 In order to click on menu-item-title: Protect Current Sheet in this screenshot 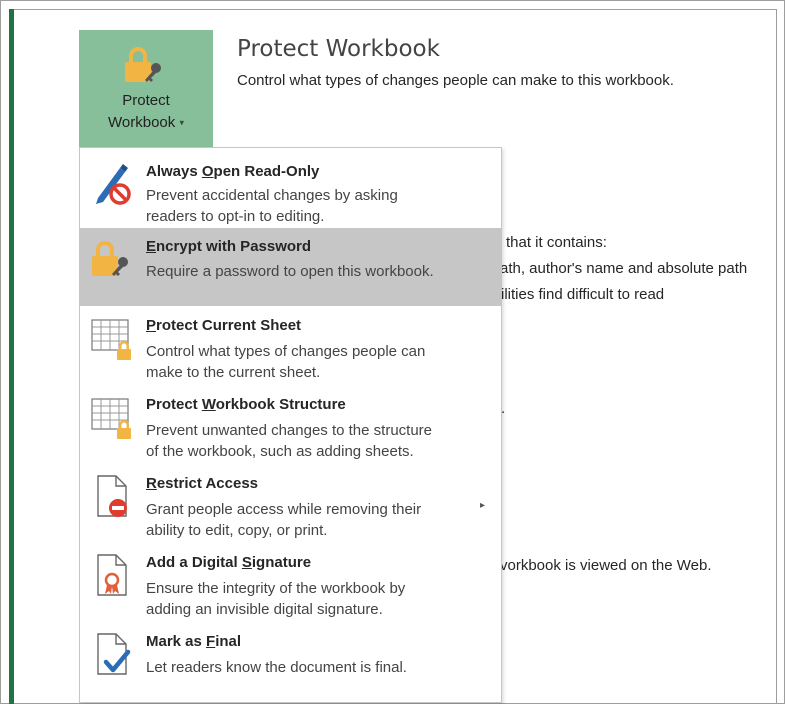, I will do `click(224, 325)`.